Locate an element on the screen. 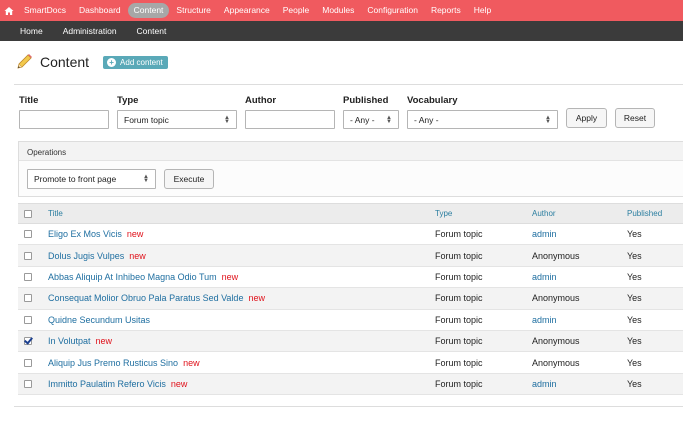  column-published: Published is located at coordinates (644, 213).